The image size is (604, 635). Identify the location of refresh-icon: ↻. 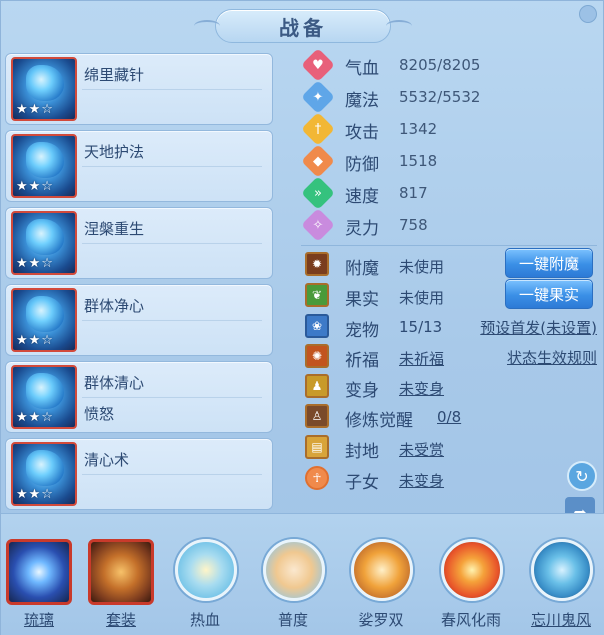
(582, 476).